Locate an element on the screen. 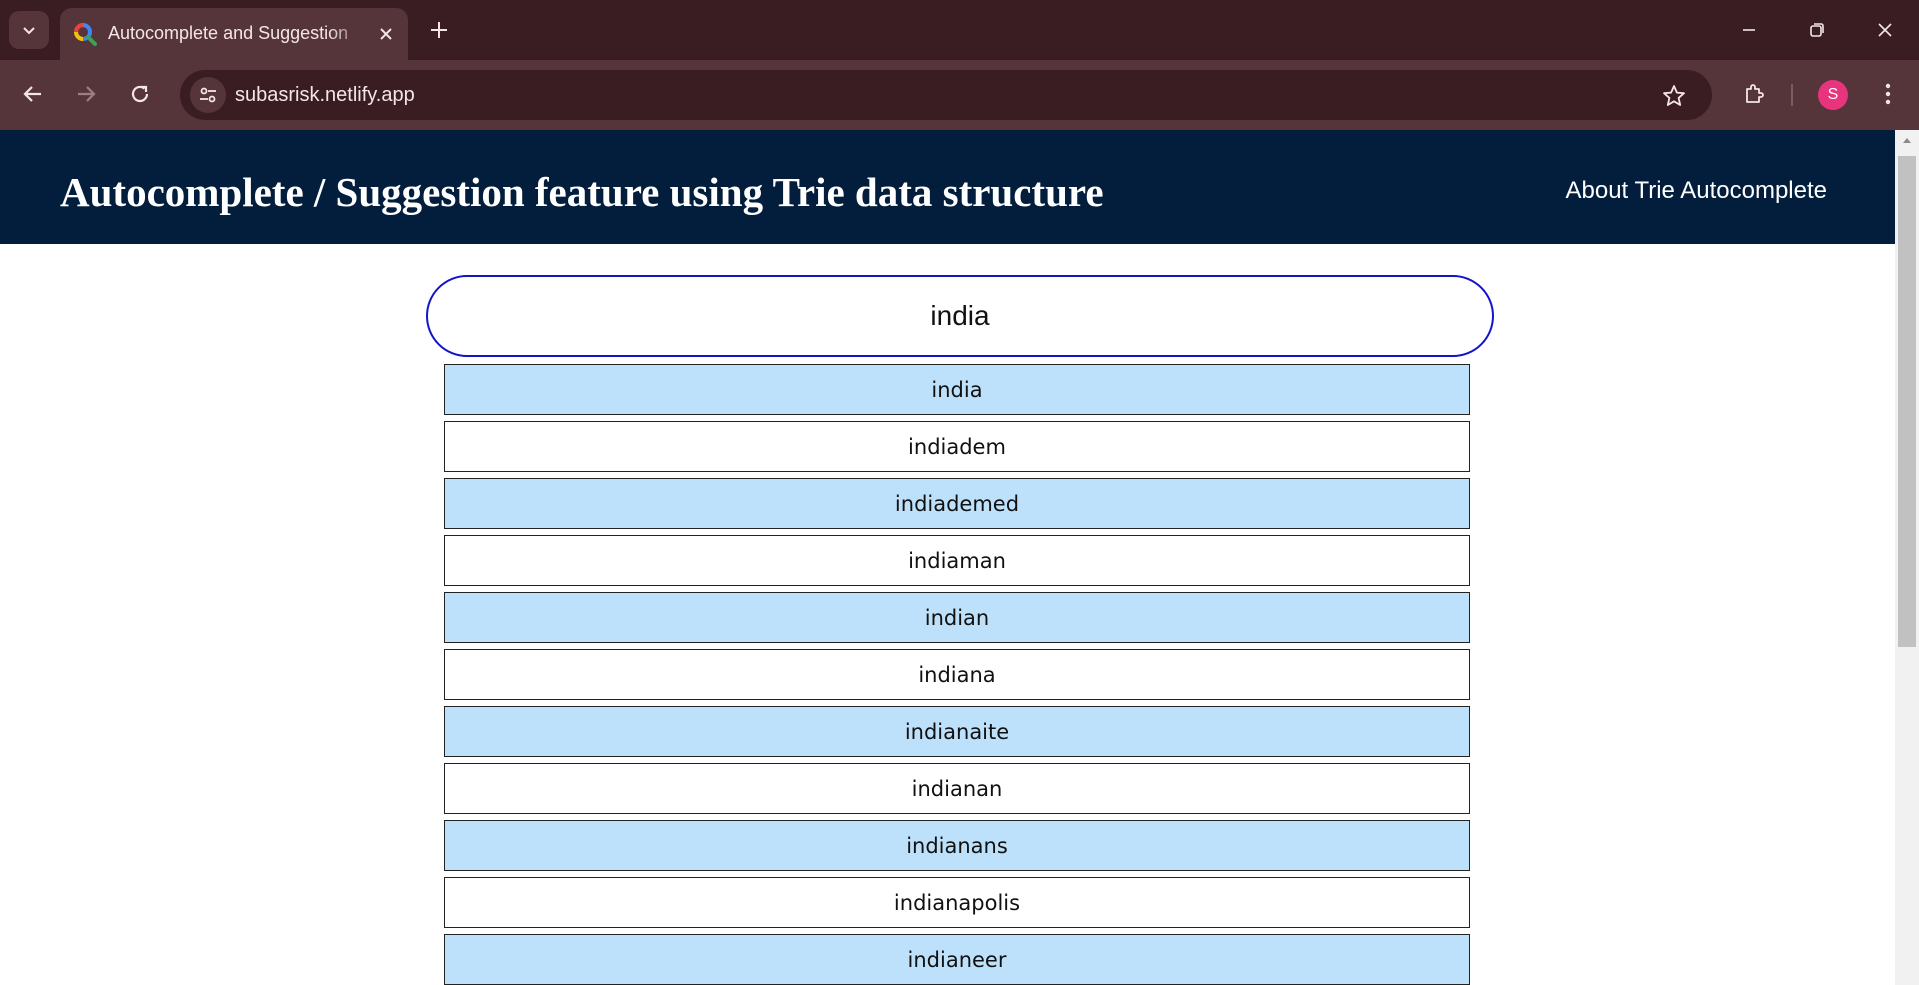 The height and width of the screenshot is (985, 1919). forward-button is located at coordinates (86, 94).